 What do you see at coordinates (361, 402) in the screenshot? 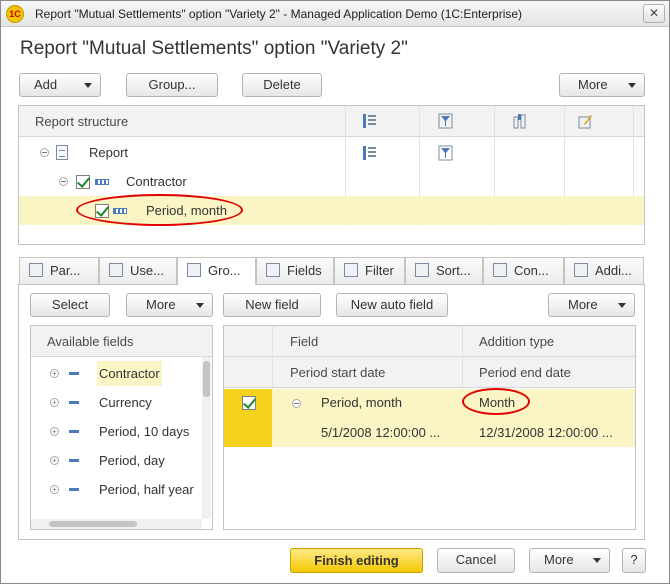
I see `row-field-label: Period, month` at bounding box center [361, 402].